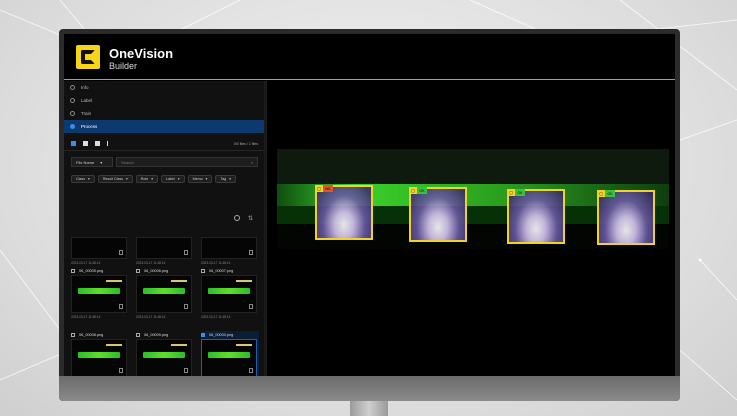 The image size is (737, 416). Describe the element at coordinates (164, 113) in the screenshot. I see `nav-item-2: Train` at that location.